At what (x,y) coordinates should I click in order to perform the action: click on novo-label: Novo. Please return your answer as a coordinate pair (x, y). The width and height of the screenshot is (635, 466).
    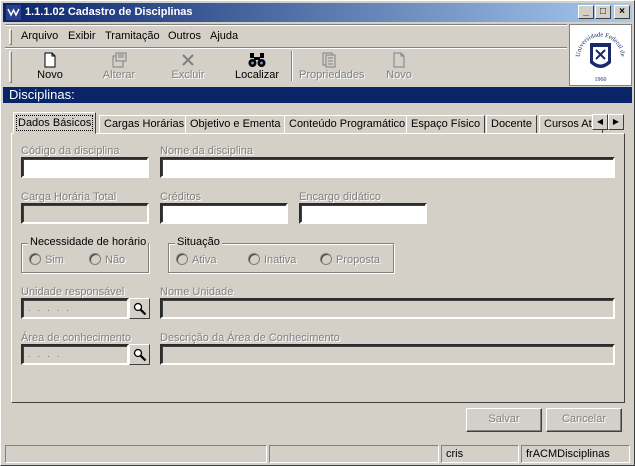
    Looking at the image, I should click on (50, 75).